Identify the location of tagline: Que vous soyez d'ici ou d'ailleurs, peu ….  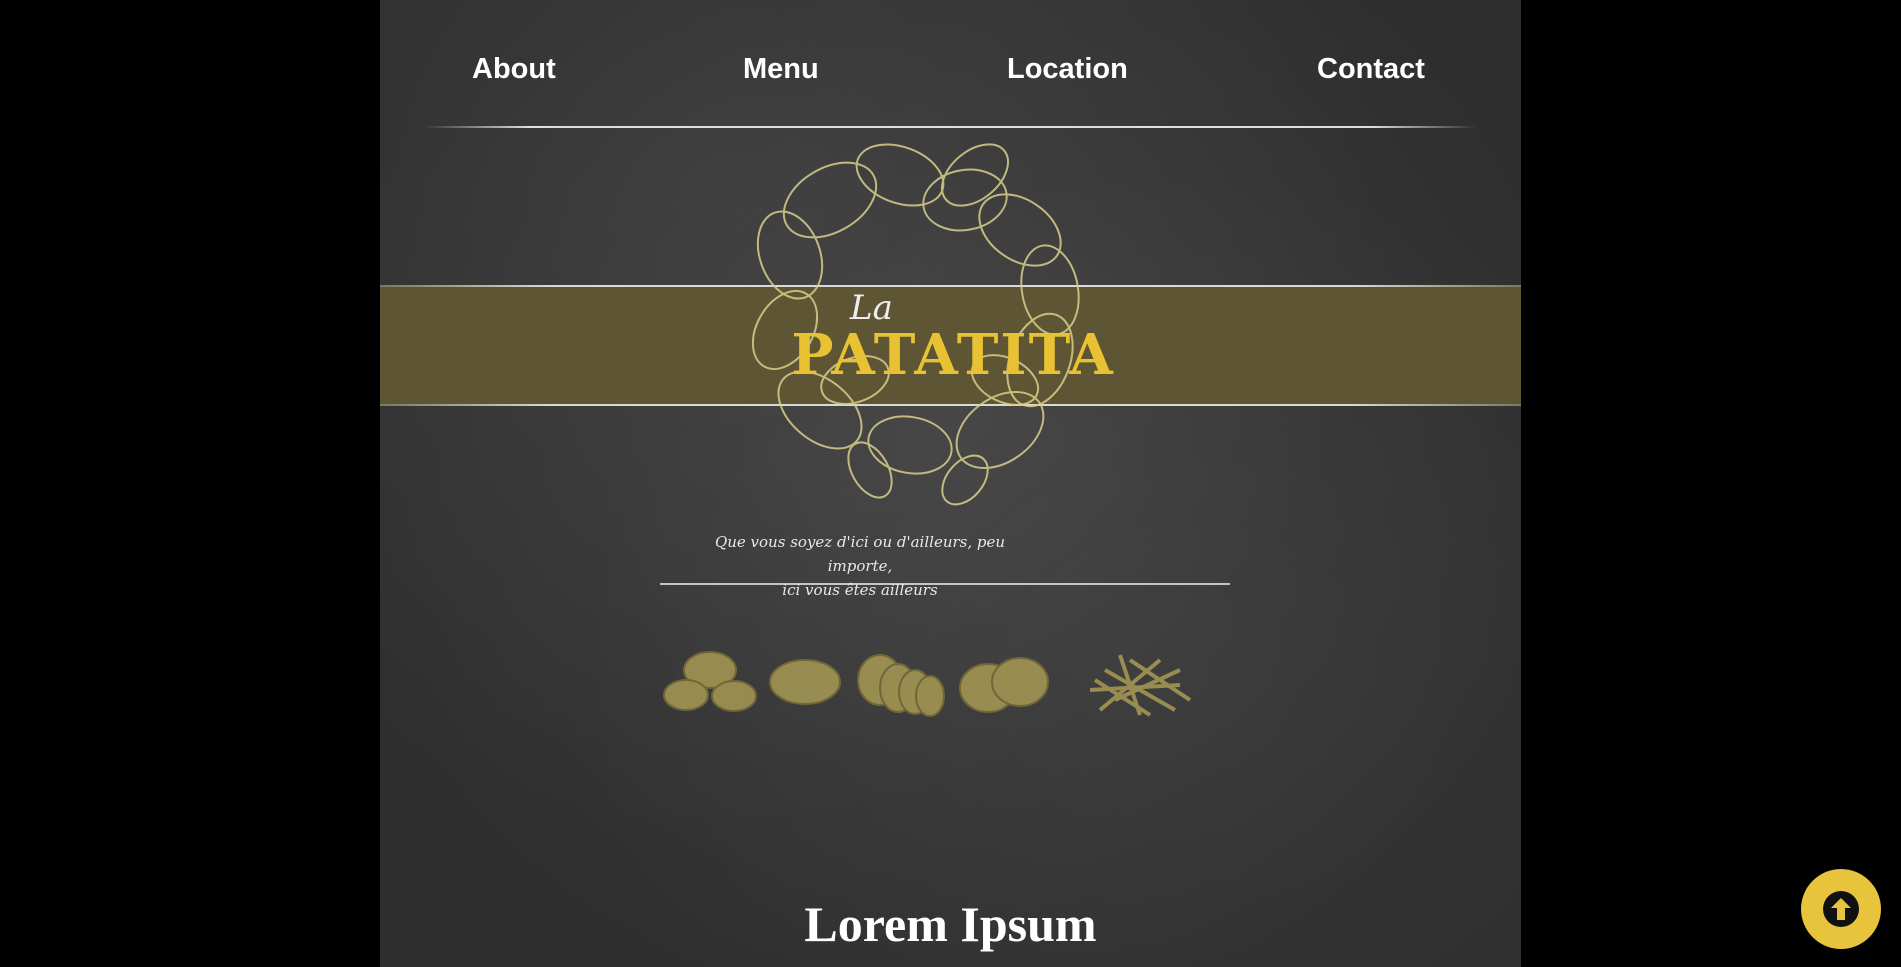
(860, 566).